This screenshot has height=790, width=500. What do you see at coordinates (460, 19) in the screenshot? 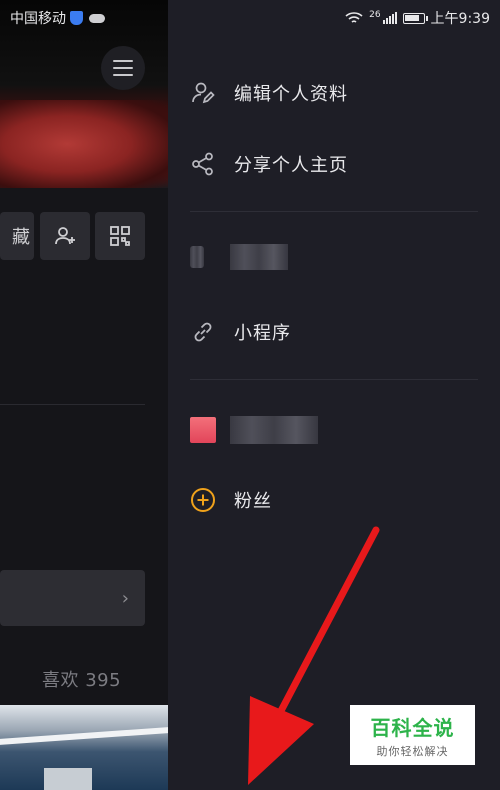
I see `clock: 上午9:39` at bounding box center [460, 19].